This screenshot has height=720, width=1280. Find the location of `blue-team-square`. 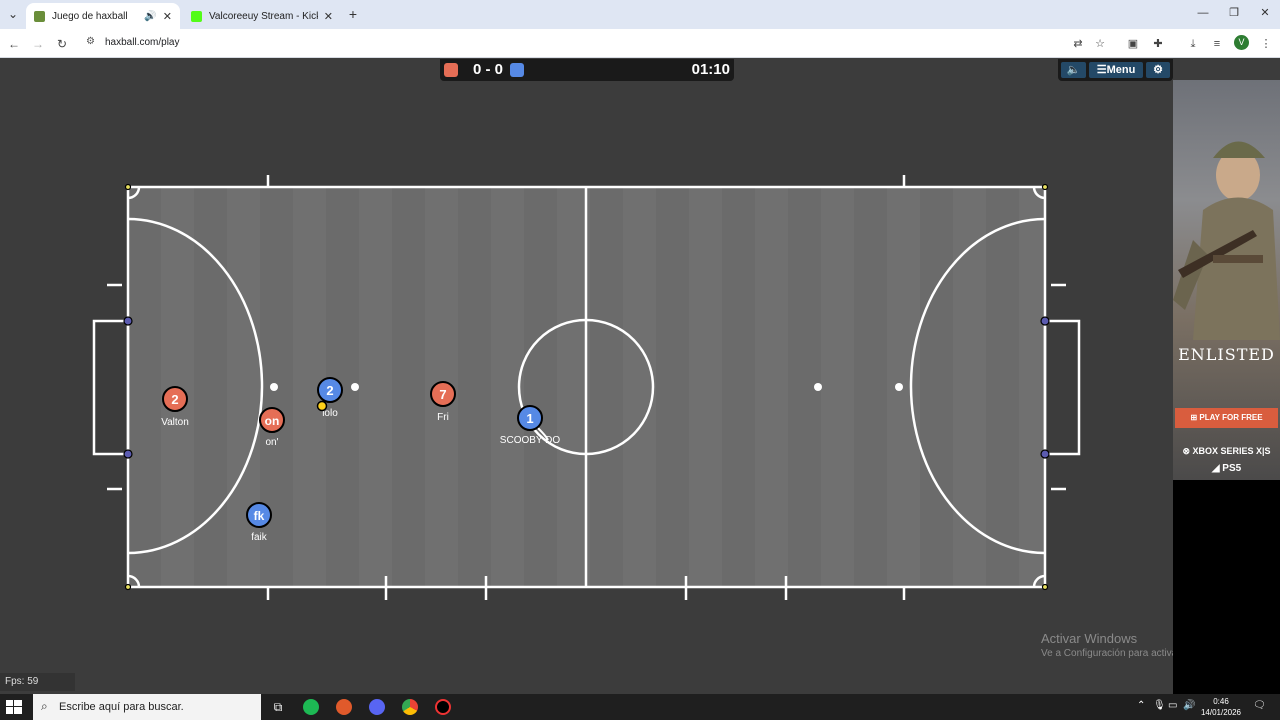

blue-team-square is located at coordinates (517, 70).